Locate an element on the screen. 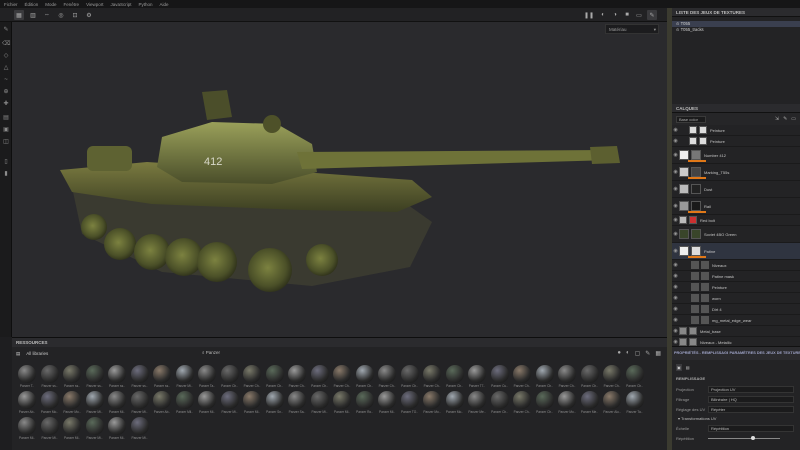 Image resolution: width=800 pixels, height=450 pixels. material-tile: Panzer T7.. is located at coordinates (477, 378).